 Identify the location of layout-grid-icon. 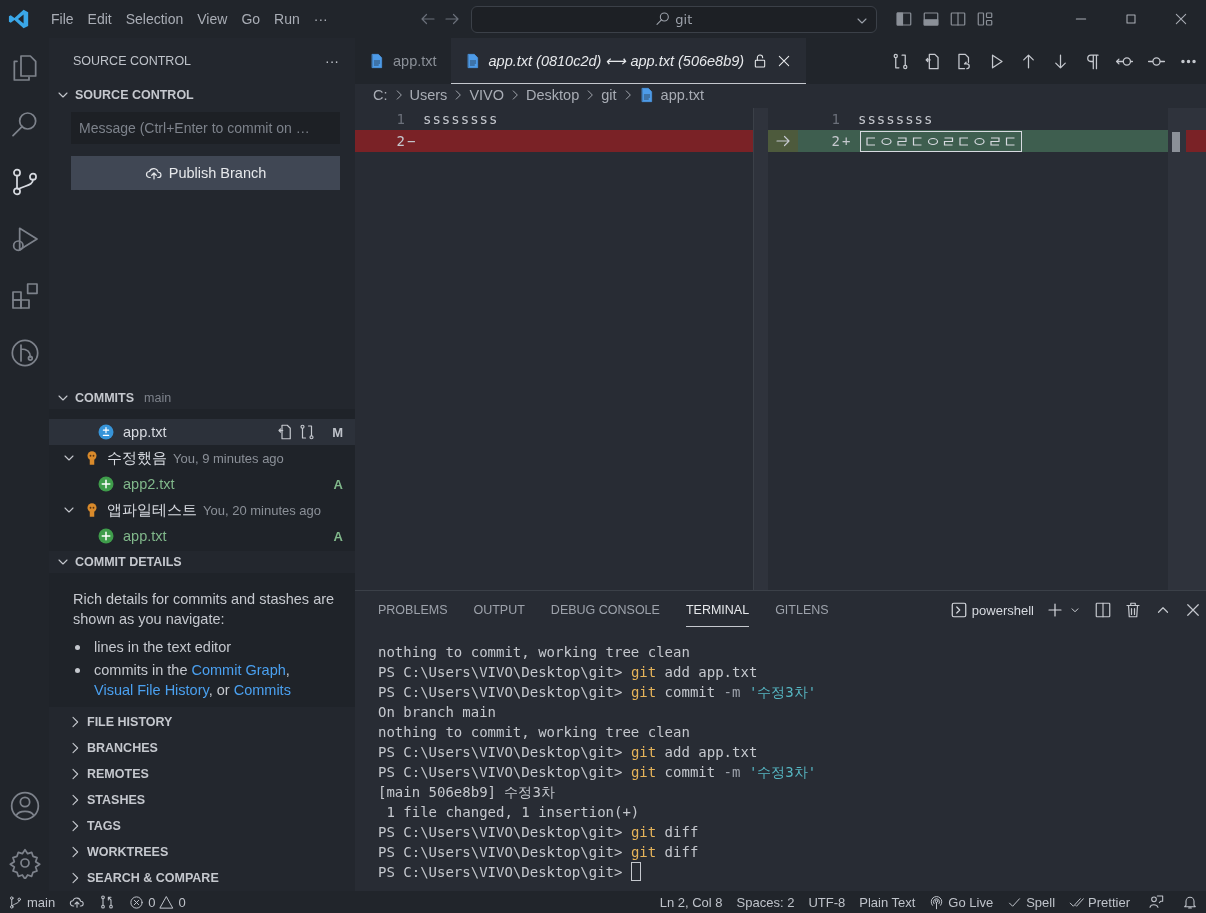
(984, 19).